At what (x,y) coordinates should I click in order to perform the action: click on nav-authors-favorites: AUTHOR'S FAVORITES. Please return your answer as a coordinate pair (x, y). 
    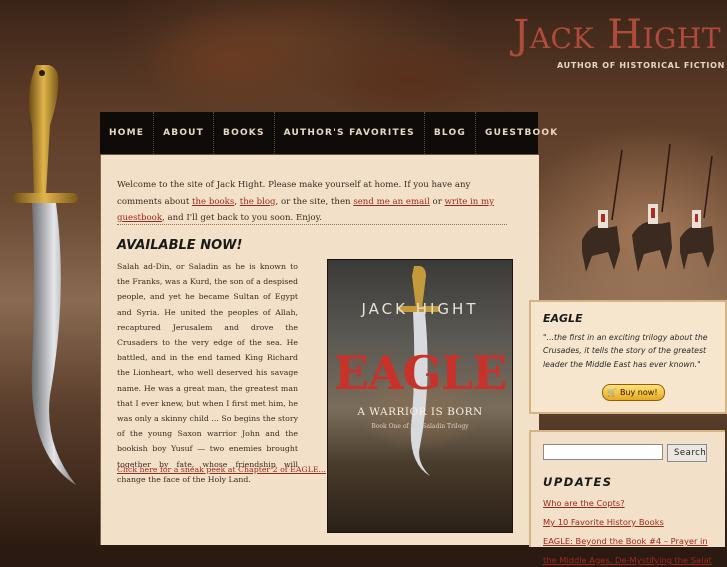
    Looking at the image, I should click on (350, 133).